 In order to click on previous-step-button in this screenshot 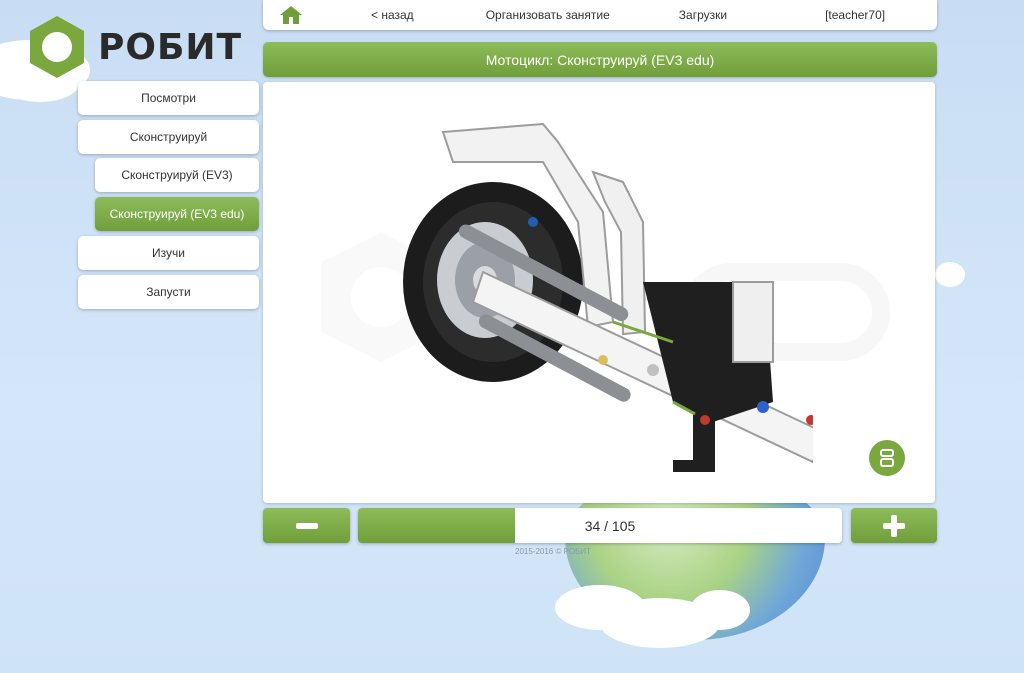, I will do `click(306, 525)`.